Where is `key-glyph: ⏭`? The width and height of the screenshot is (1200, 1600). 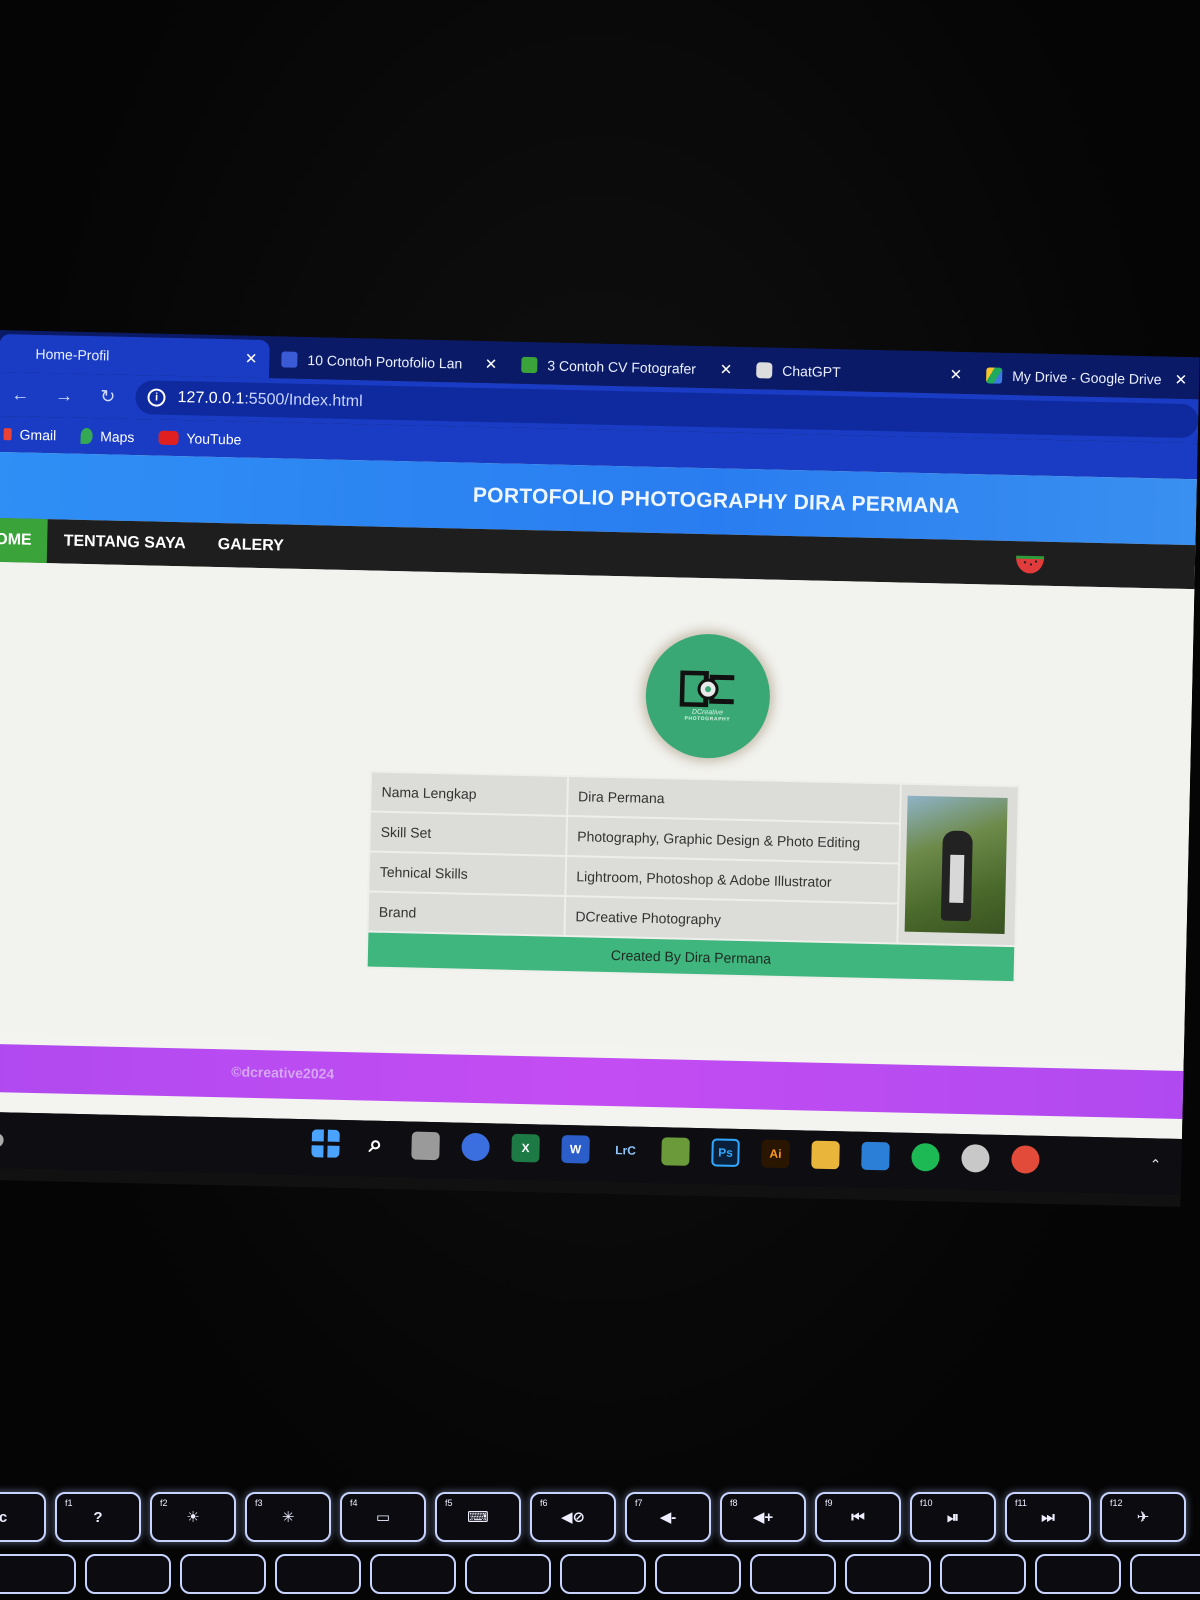 key-glyph: ⏭ is located at coordinates (1048, 1517).